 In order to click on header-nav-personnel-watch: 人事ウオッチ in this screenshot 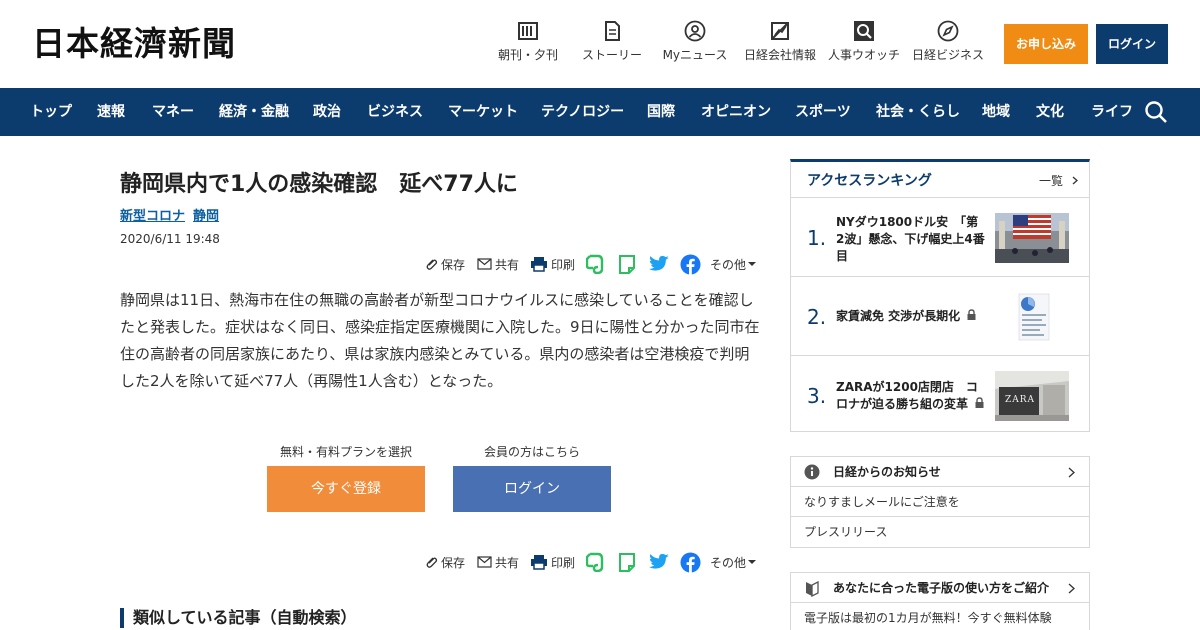, I will do `click(864, 45)`.